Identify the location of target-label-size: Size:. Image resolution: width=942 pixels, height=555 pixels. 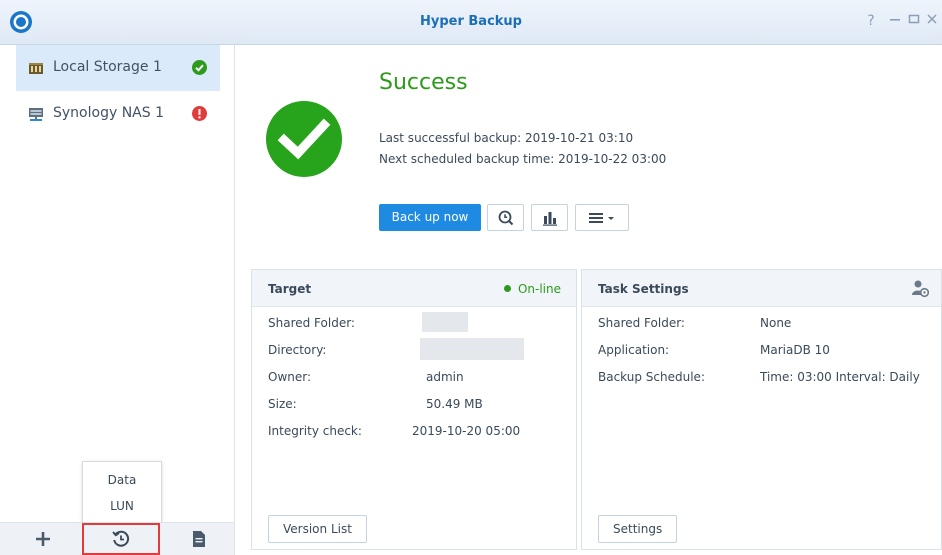
(282, 404).